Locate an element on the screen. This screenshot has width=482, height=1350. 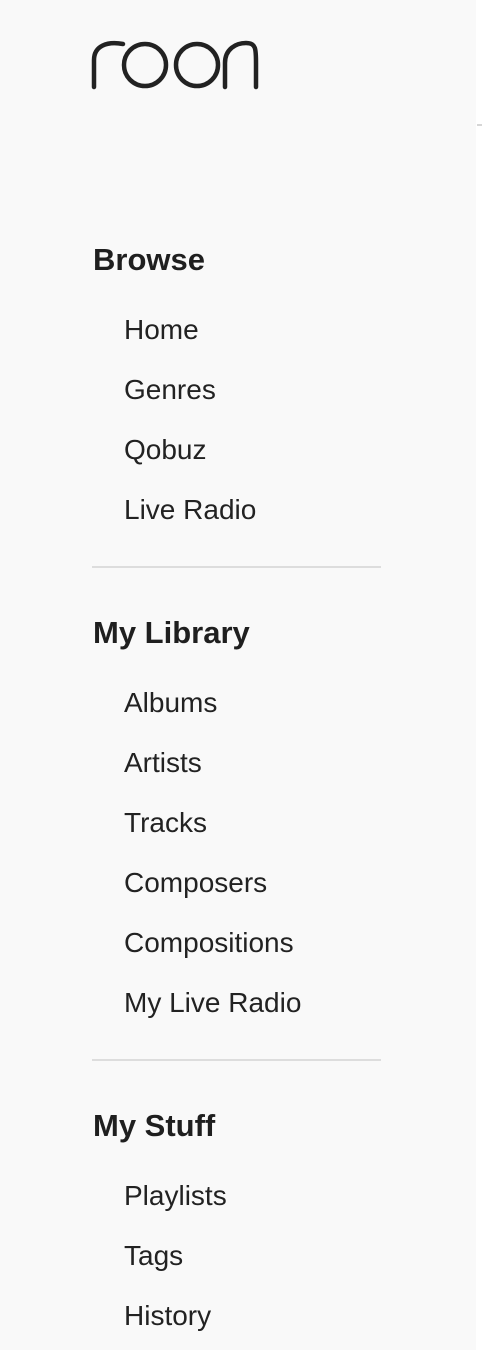
nav-item-live-radio: Live Radio is located at coordinates (190, 510).